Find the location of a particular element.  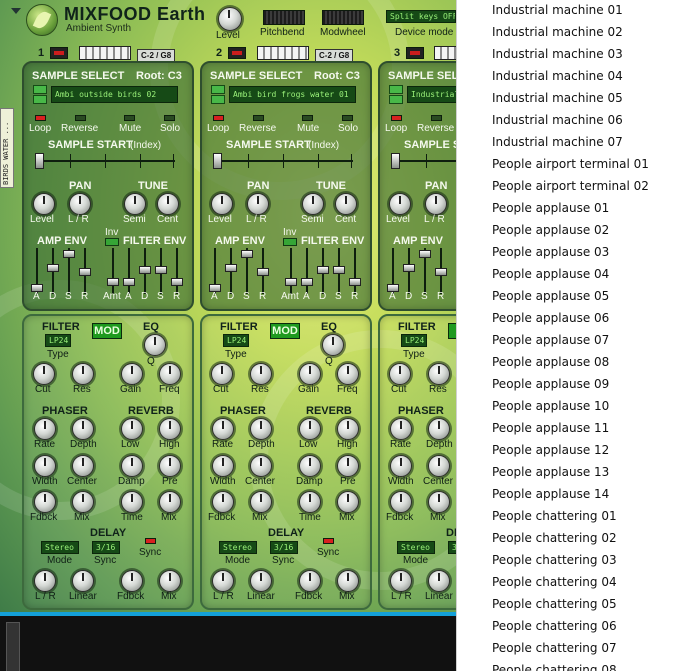

sample-name-display: Ambi outside birds 02 is located at coordinates (114, 94).